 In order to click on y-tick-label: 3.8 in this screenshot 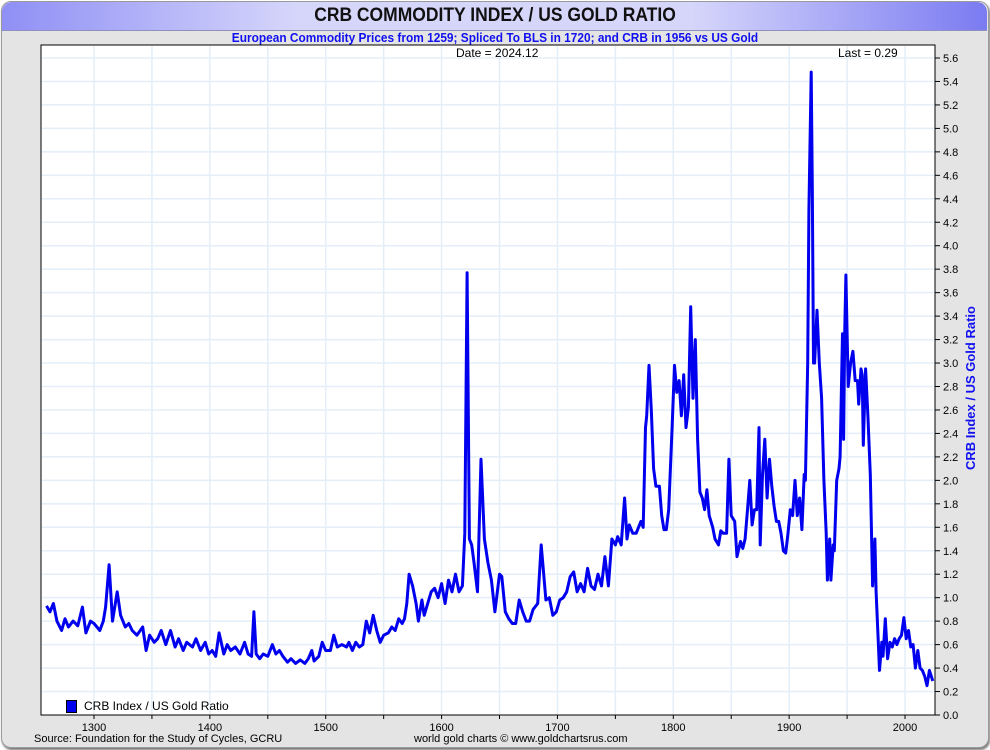, I will do `click(950, 270)`.